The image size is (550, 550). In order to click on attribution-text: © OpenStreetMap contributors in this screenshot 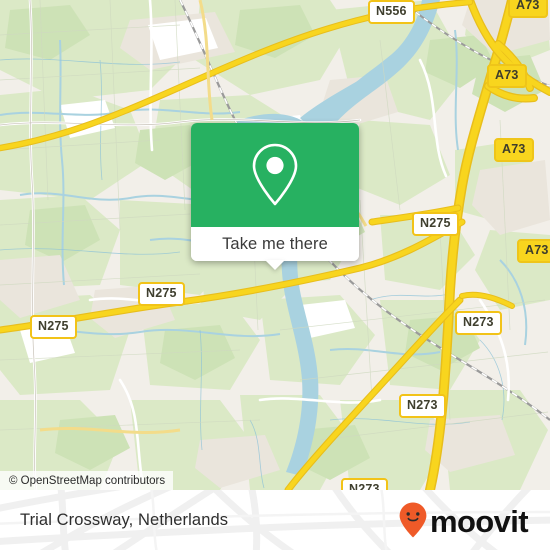, I will do `click(87, 480)`.